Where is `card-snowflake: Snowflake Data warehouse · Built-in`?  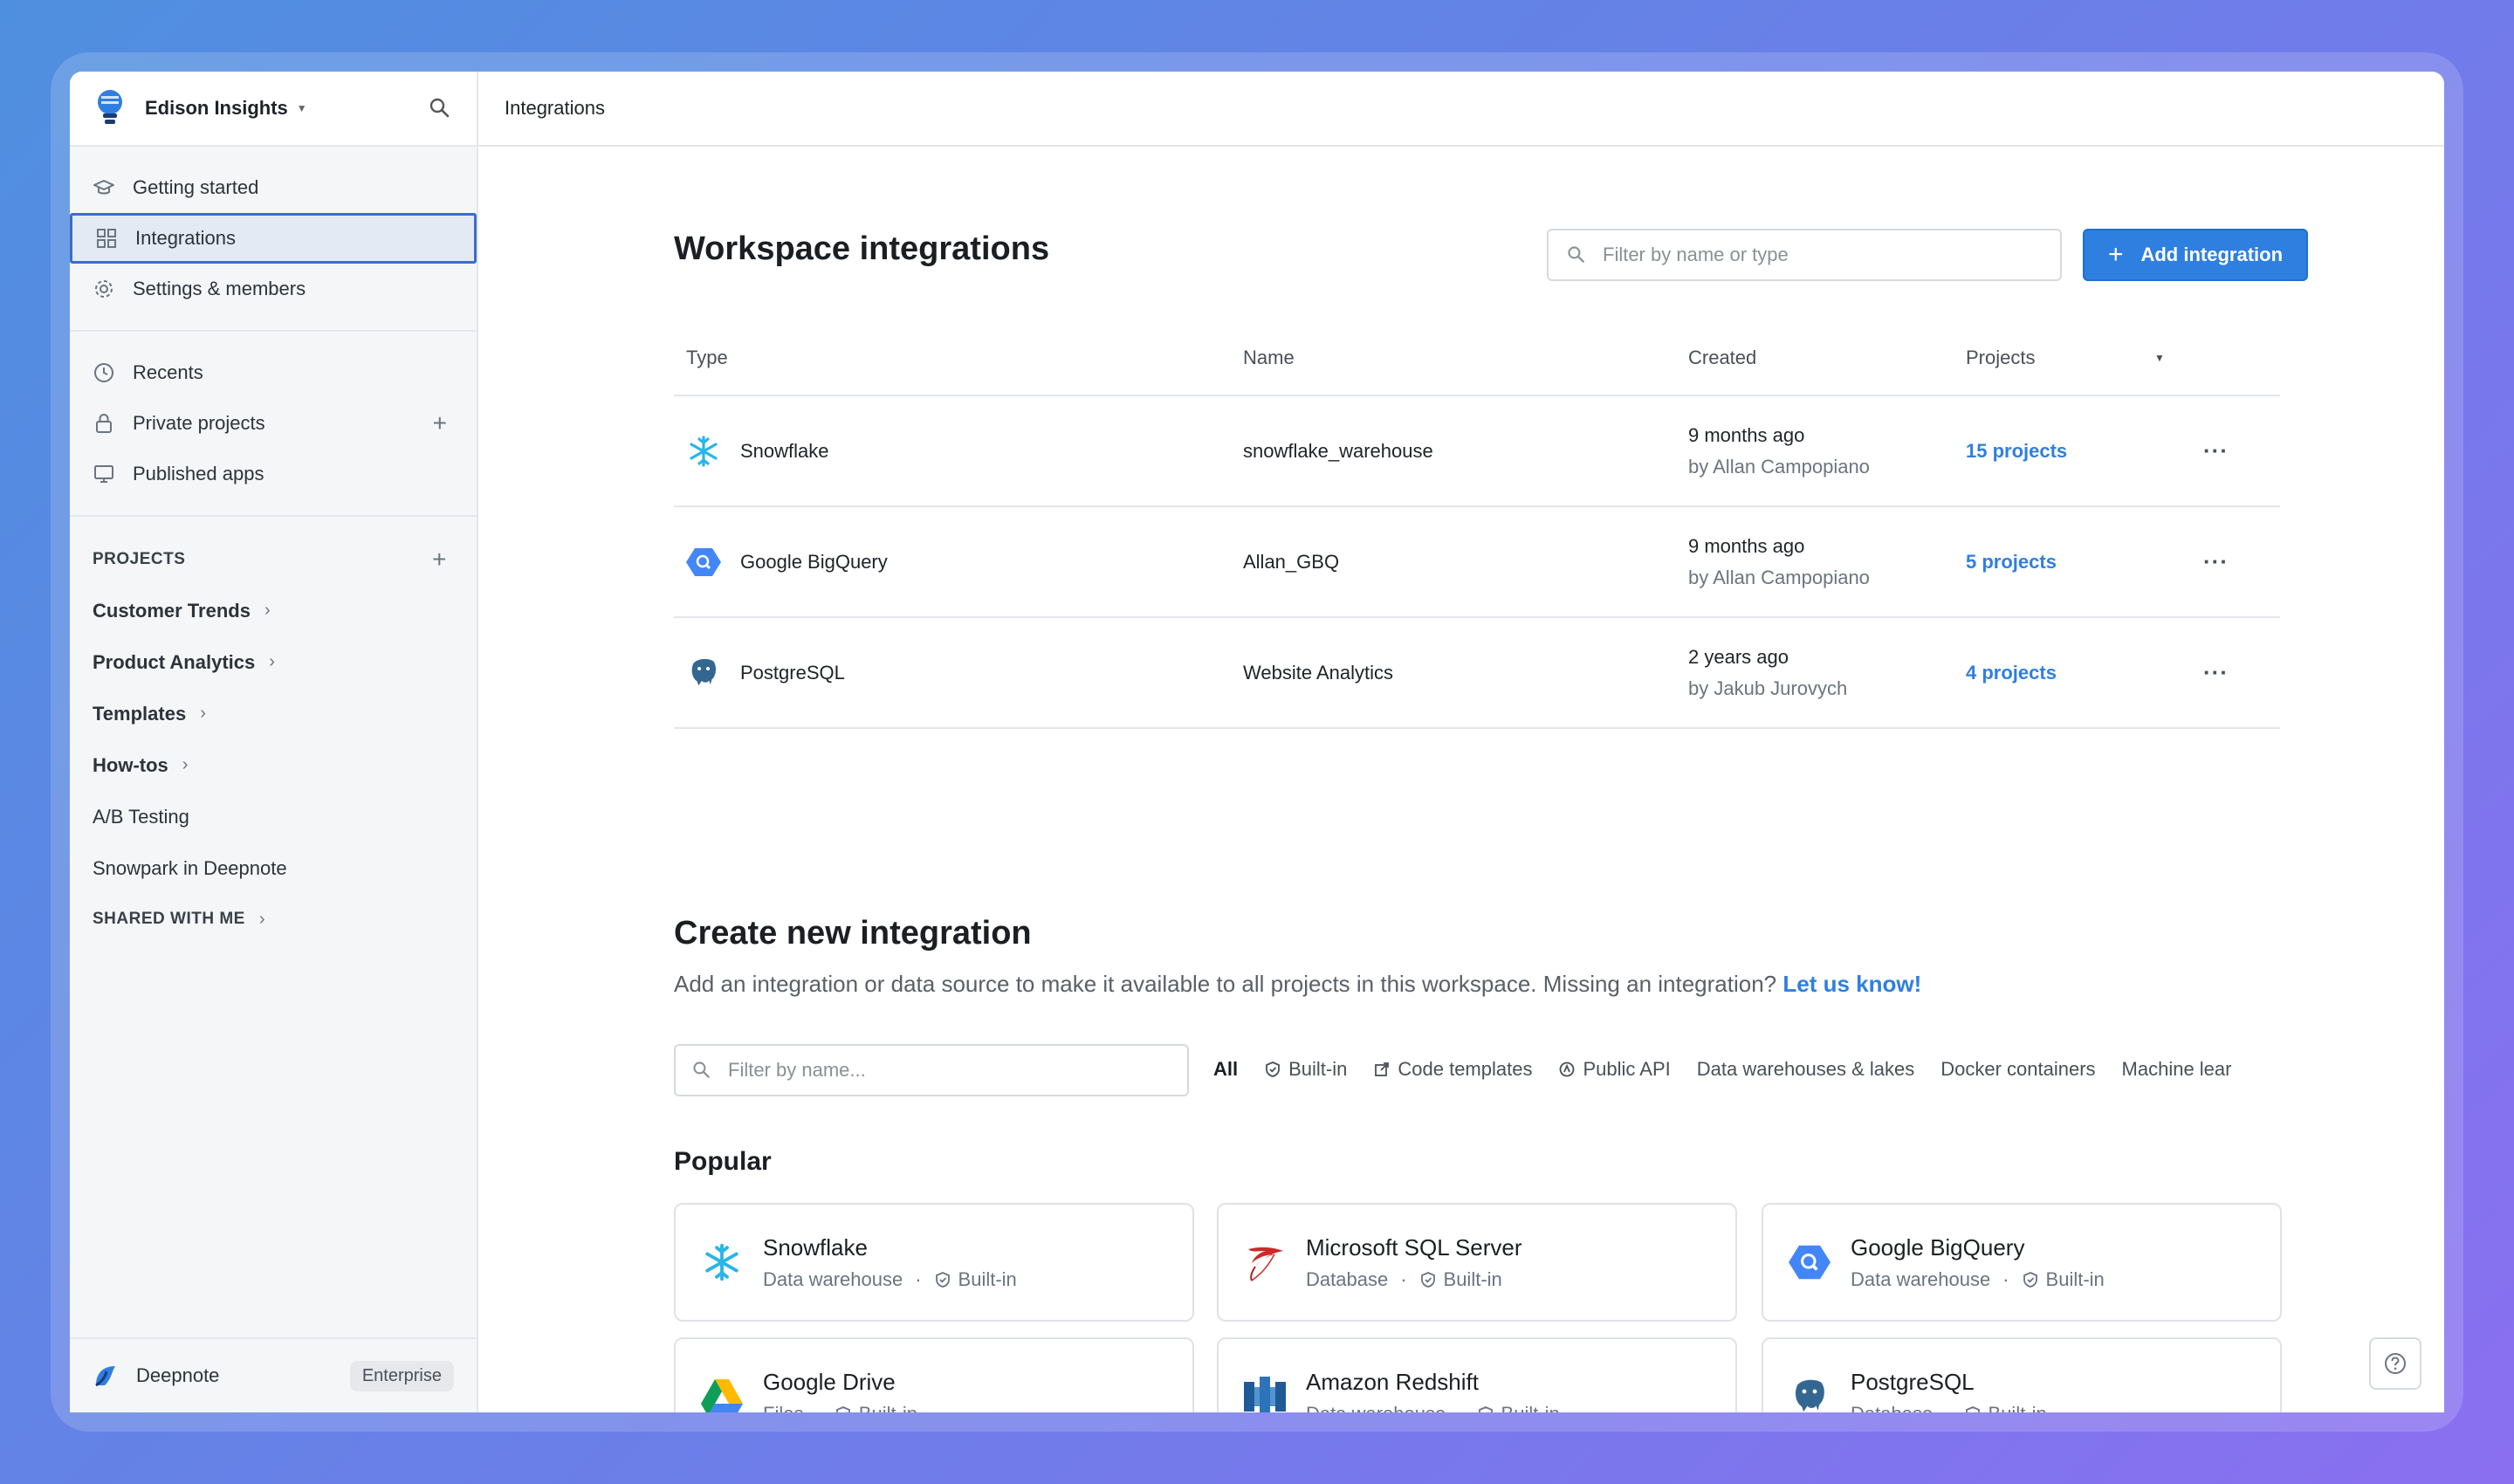 card-snowflake: Snowflake Data warehouse · Built-in is located at coordinates (934, 1263).